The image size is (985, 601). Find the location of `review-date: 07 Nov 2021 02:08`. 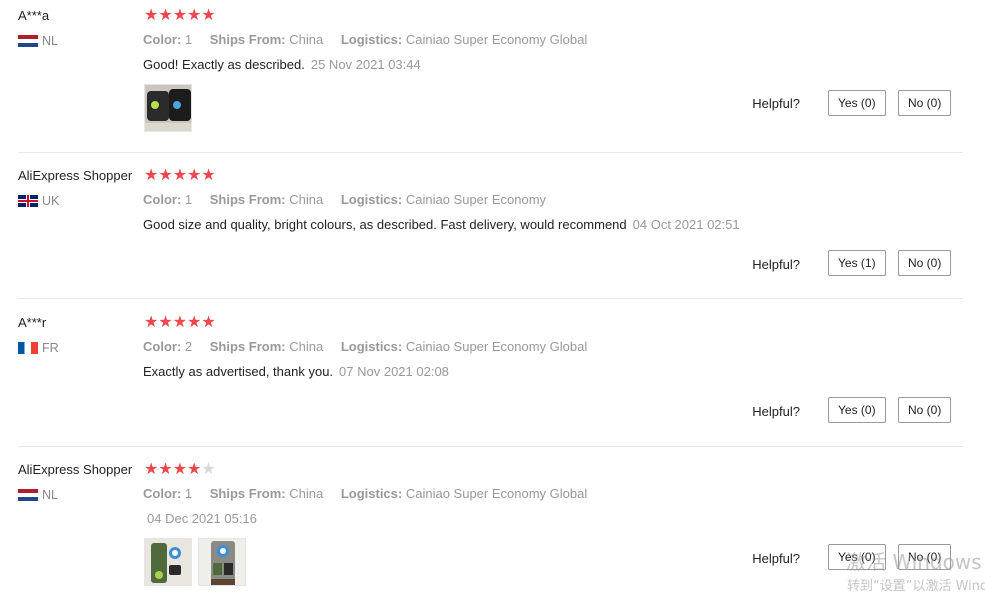

review-date: 07 Nov 2021 02:08 is located at coordinates (394, 371).